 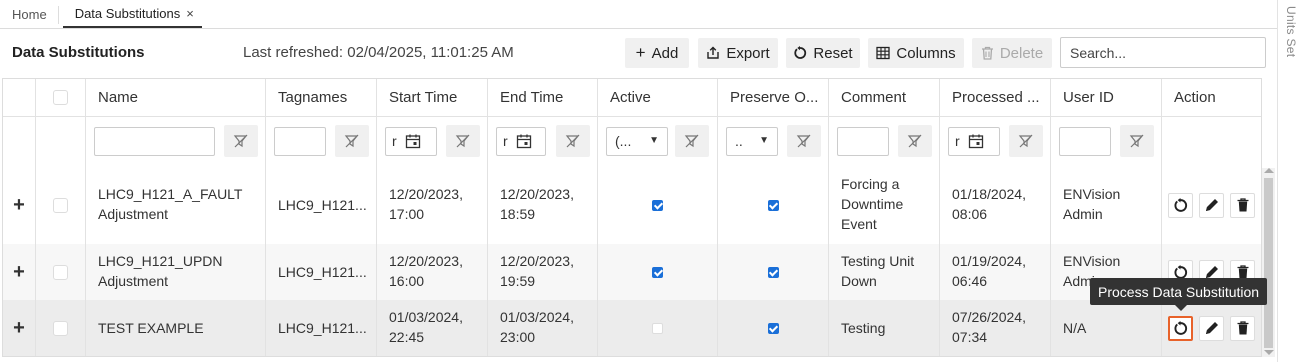 I want to click on tab-home: Home, so click(x=29, y=17).